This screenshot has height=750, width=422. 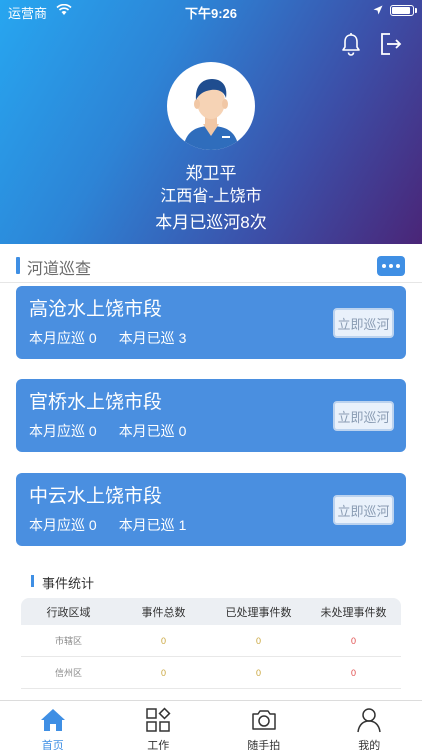 What do you see at coordinates (107, 338) in the screenshot?
I see `river-stats: 本月应巡 0 本月已巡 3` at bounding box center [107, 338].